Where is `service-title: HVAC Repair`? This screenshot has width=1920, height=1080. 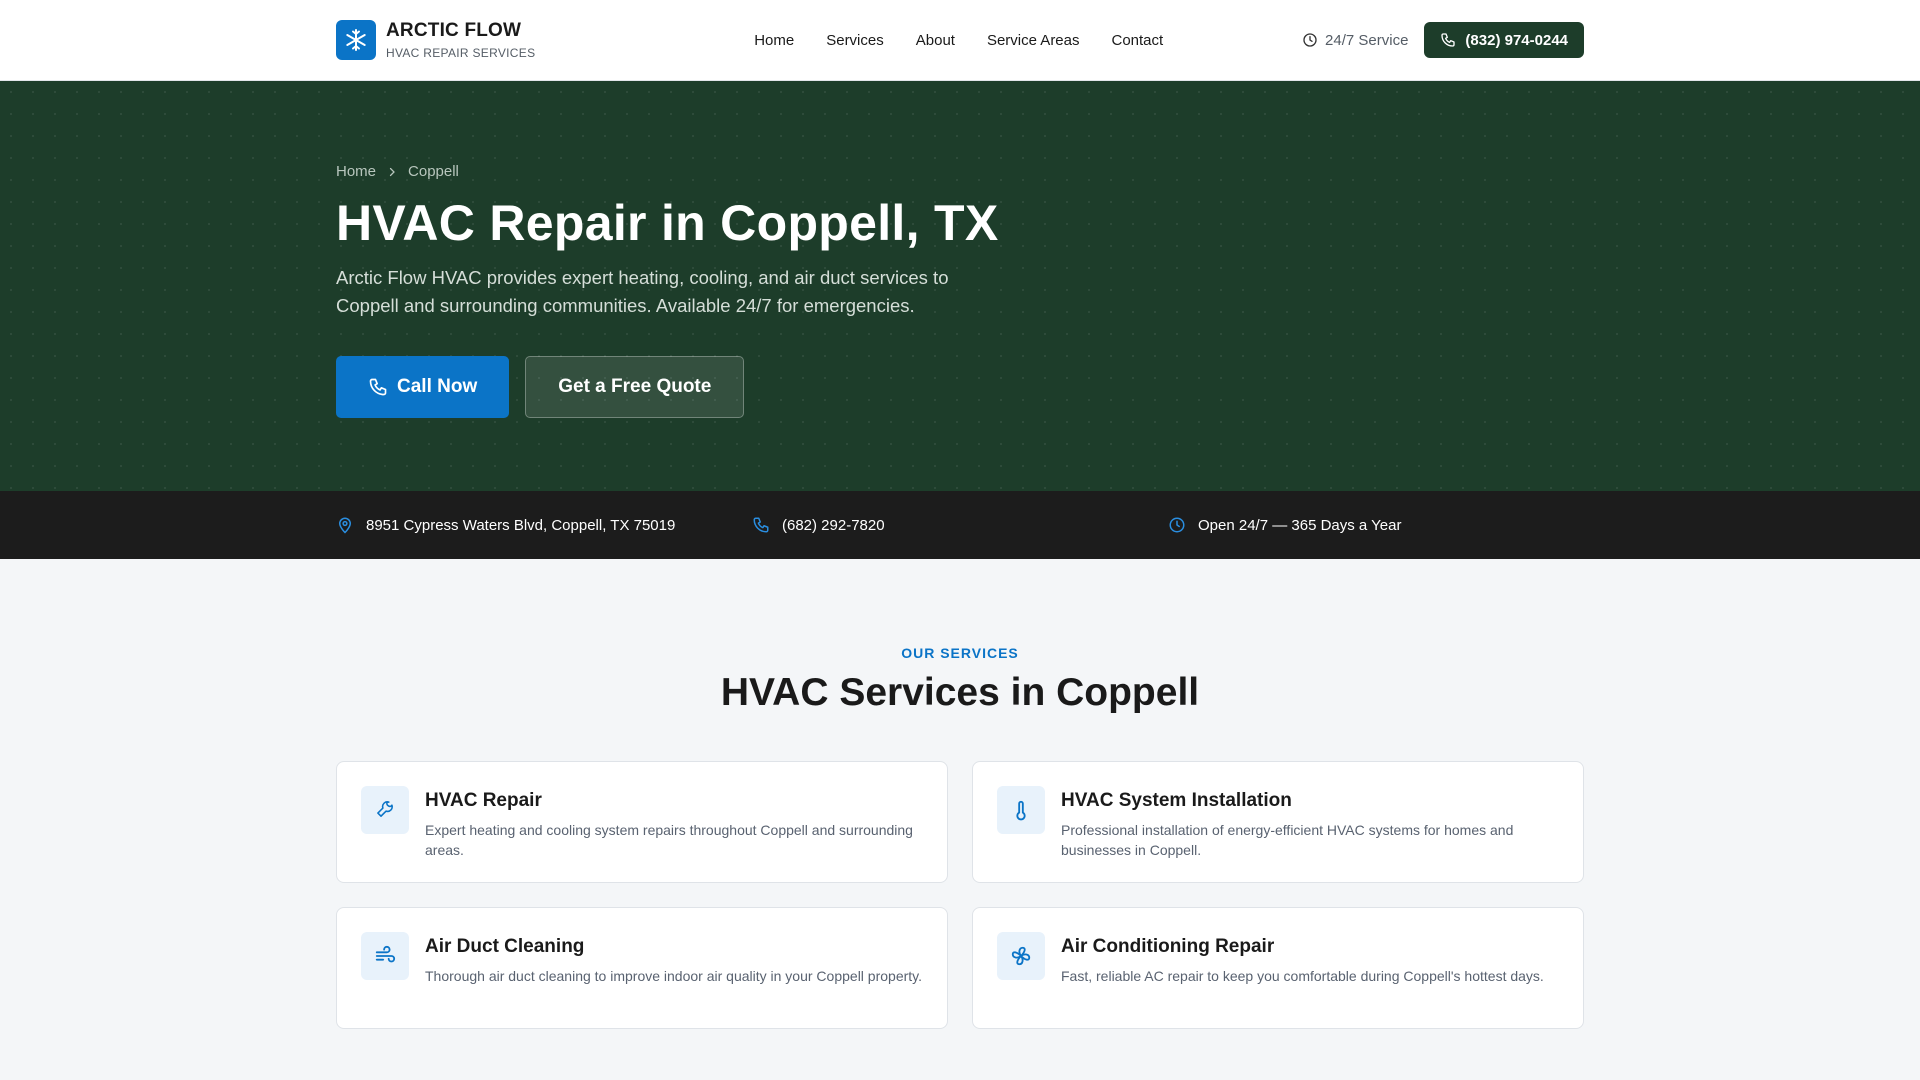
service-title: HVAC Repair is located at coordinates (483, 800).